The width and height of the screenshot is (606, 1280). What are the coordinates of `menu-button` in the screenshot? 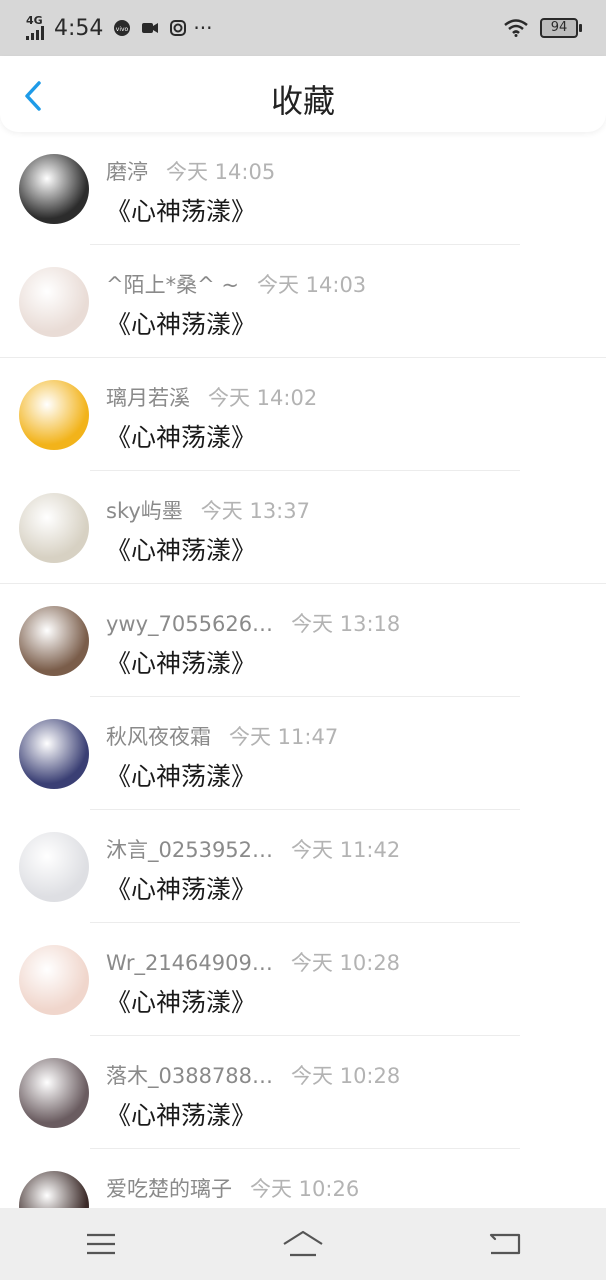 It's located at (101, 1244).